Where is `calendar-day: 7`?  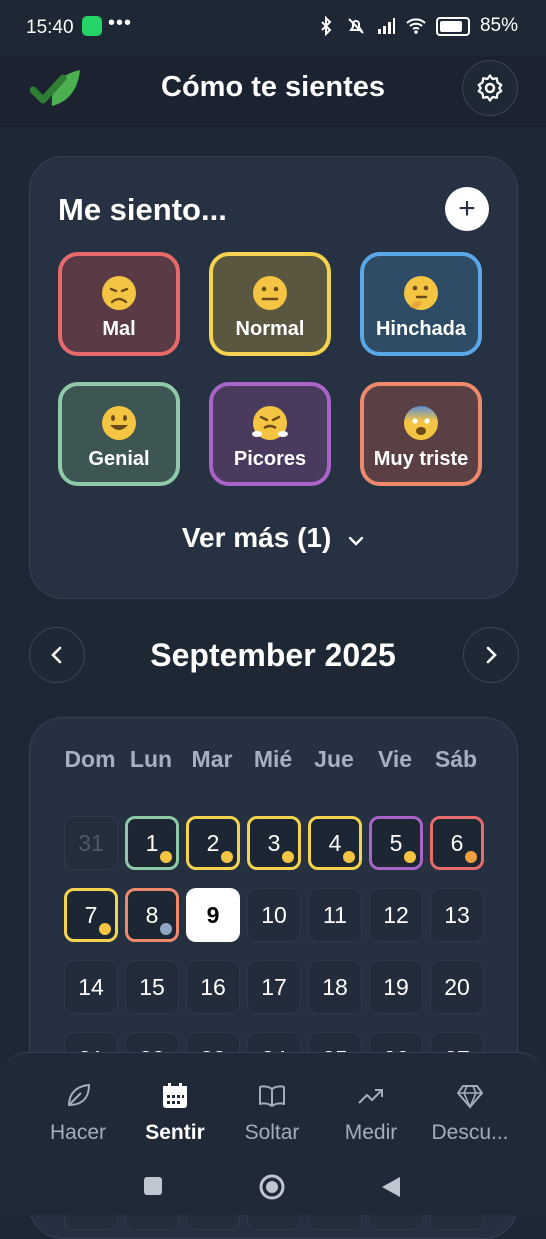
calendar-day: 7 is located at coordinates (91, 915).